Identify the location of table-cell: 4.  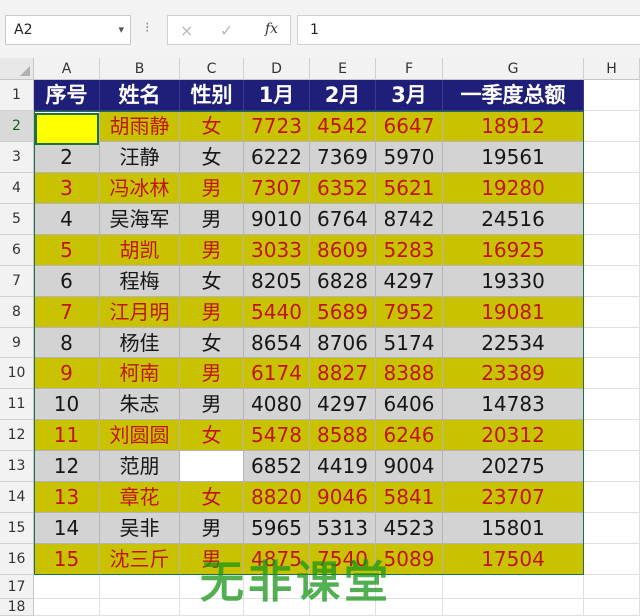
(67, 219).